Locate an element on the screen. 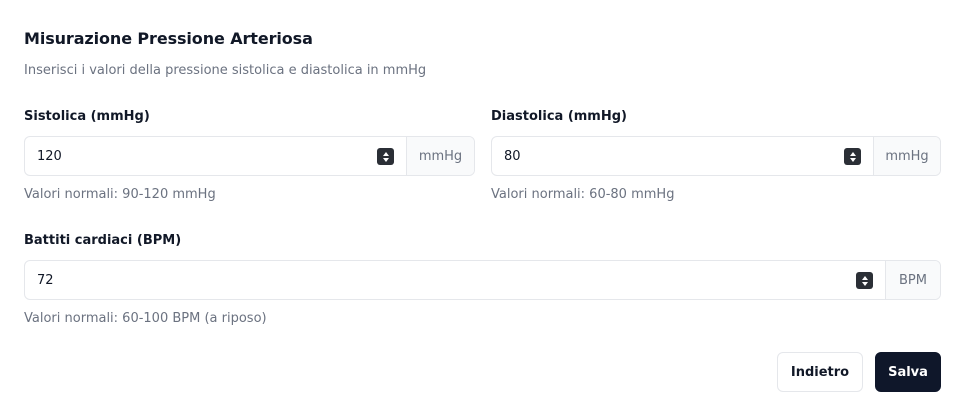 The image size is (965, 416). diastolic-unit-addon: mmHg is located at coordinates (906, 156).